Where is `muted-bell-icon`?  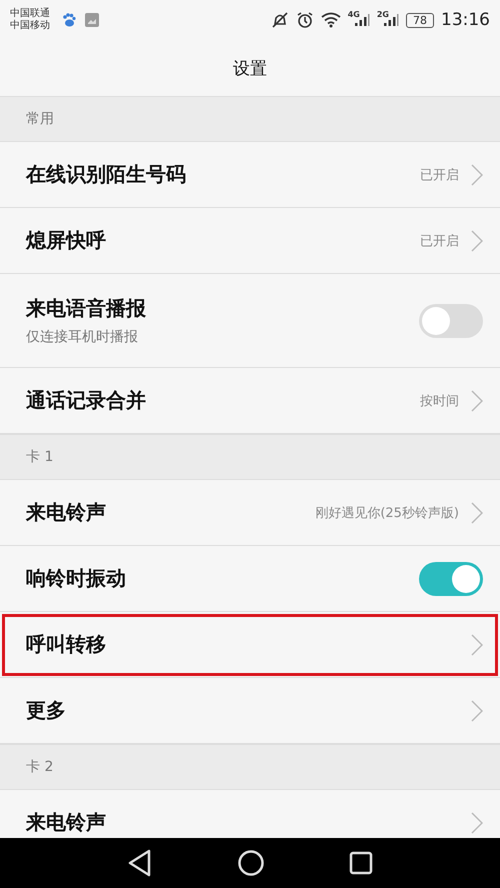
muted-bell-icon is located at coordinates (279, 20).